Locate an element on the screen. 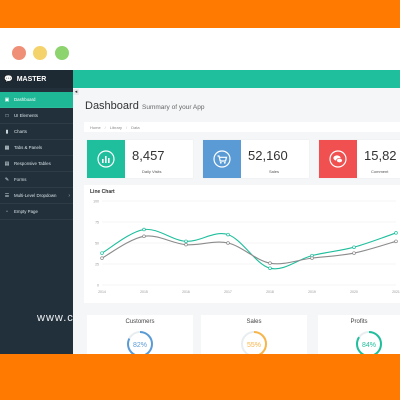  sidebar-item-dashboard: ▣ Dashboard is located at coordinates (36, 100).